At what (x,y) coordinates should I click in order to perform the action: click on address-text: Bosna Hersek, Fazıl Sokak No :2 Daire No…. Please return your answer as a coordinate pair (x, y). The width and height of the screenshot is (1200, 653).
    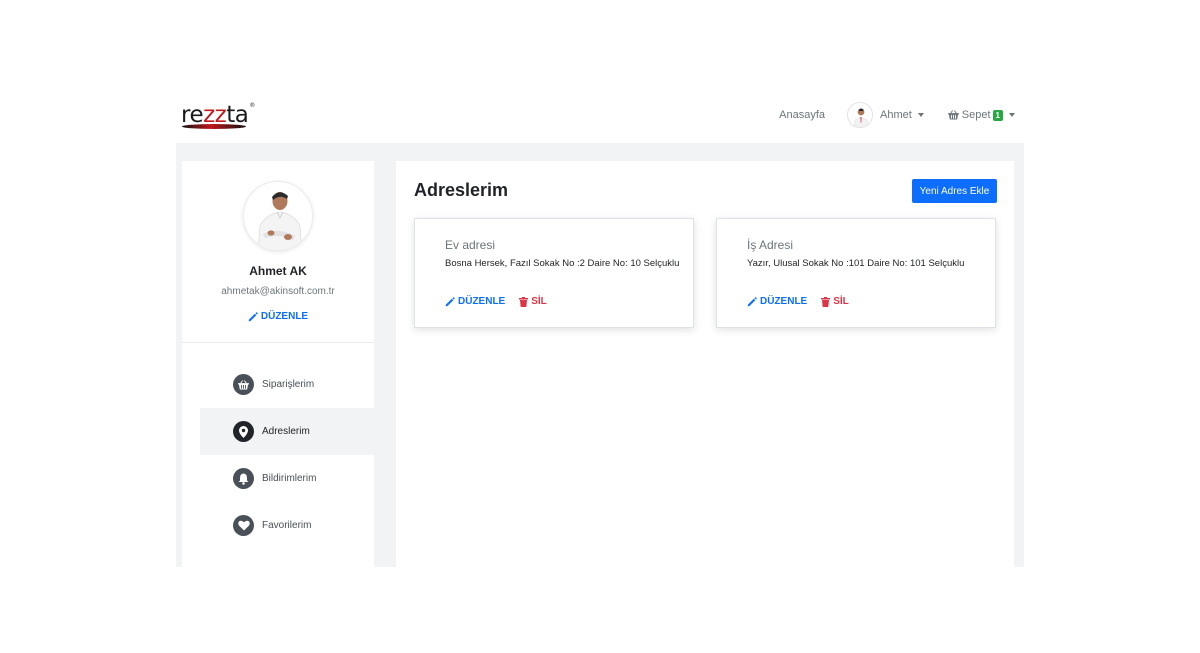
    Looking at the image, I should click on (562, 263).